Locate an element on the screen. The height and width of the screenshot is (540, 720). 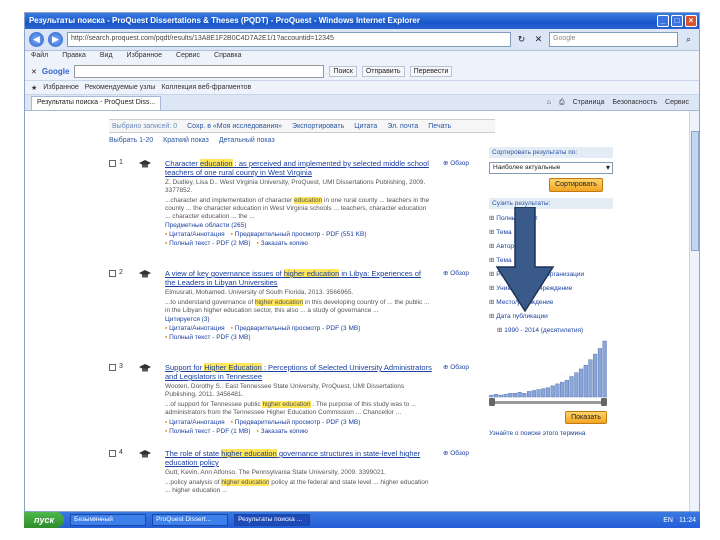
maximize-button: □ is located at coordinates (677, 21).